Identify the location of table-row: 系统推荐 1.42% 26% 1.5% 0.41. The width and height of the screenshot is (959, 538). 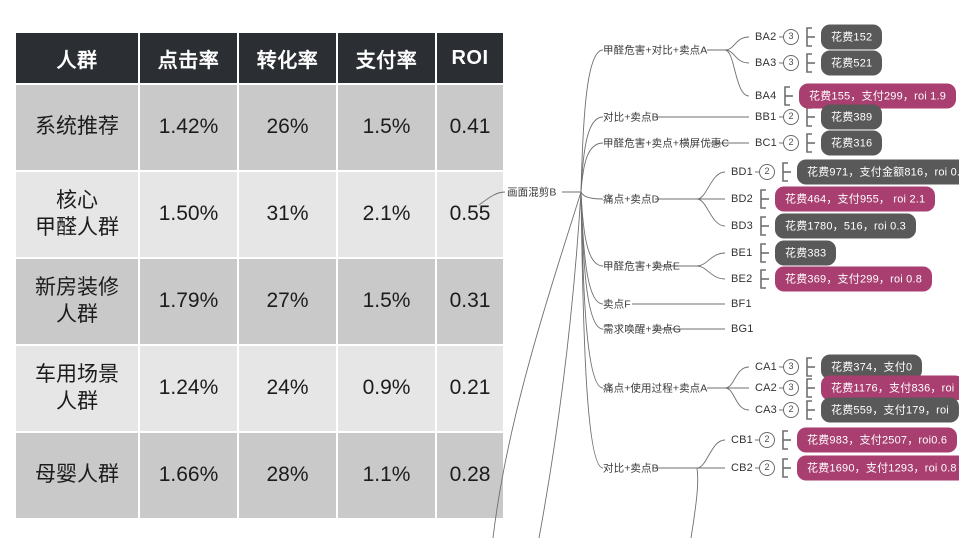
(259, 127).